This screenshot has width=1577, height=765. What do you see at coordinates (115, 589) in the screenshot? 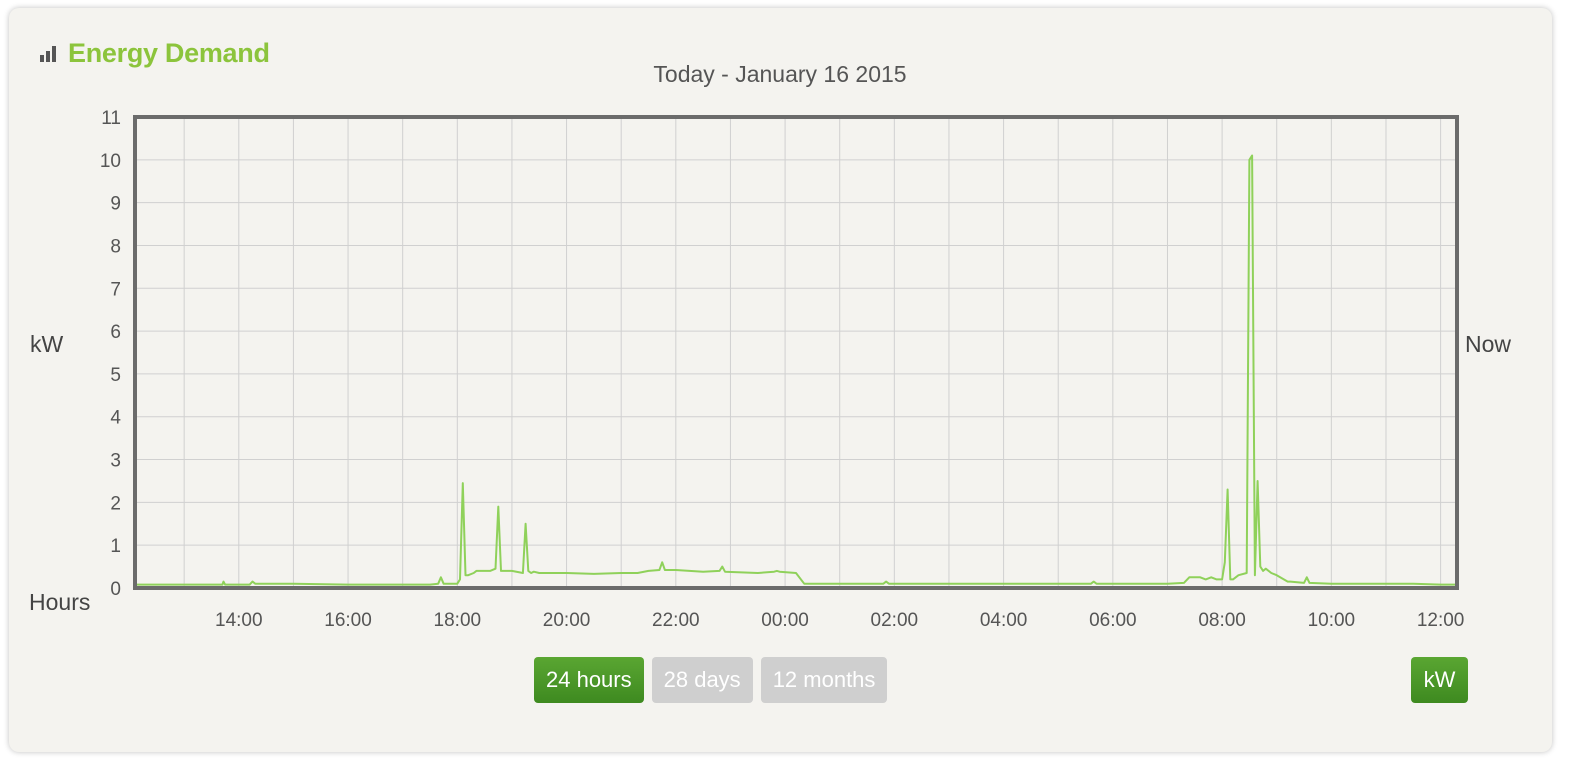
I see `y-tick-label: 0` at bounding box center [115, 589].